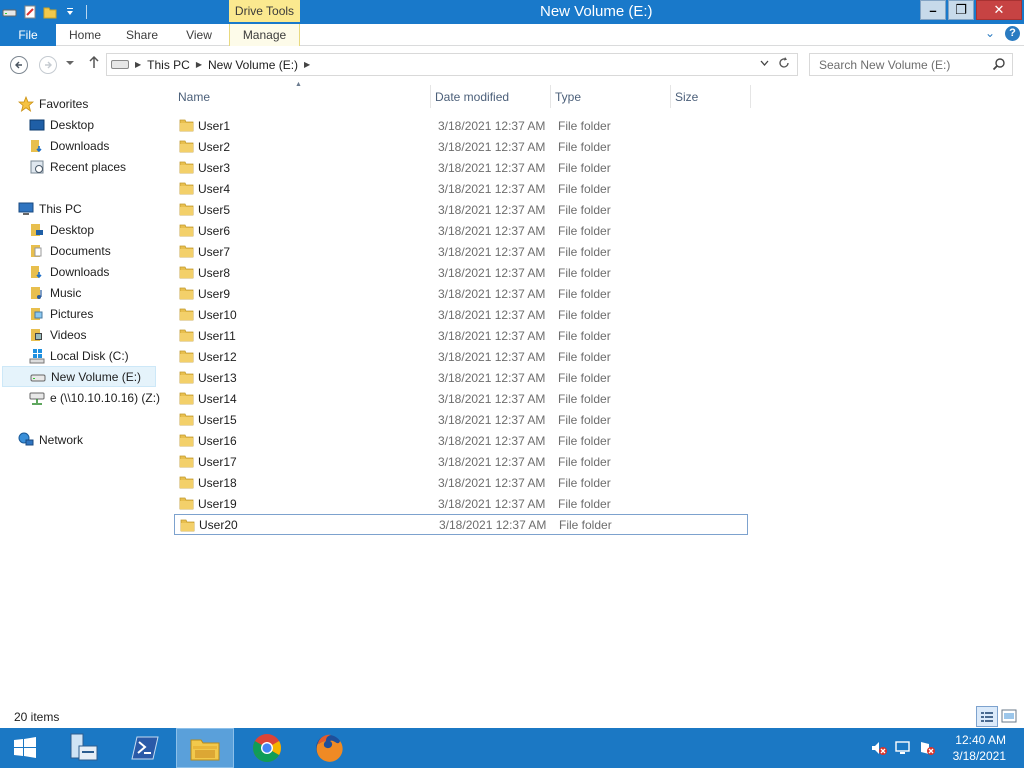  Describe the element at coordinates (30, 12) in the screenshot. I see `properties-icon` at that location.